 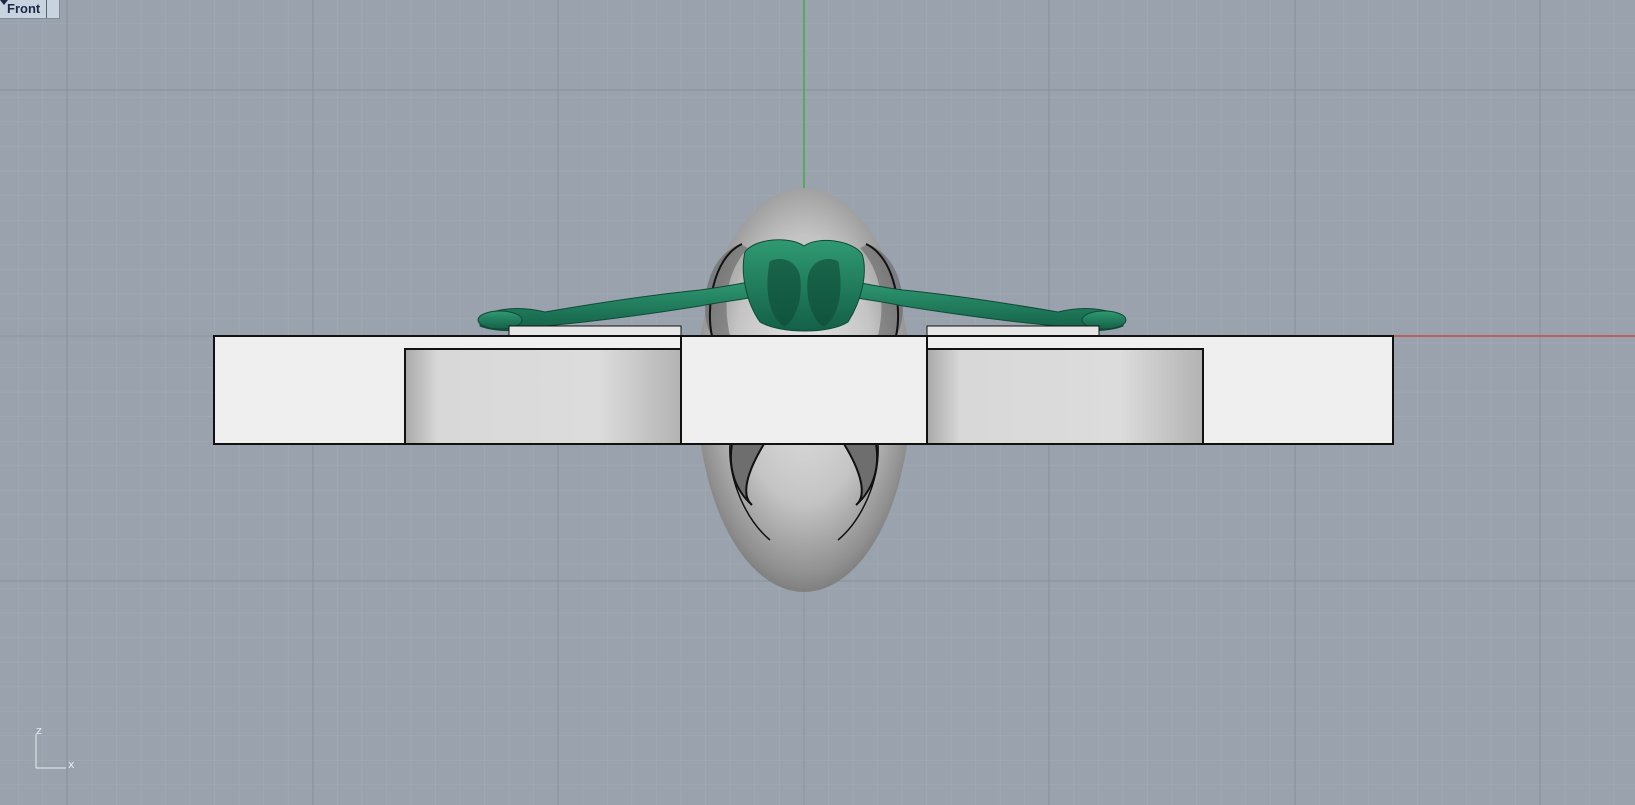 I want to click on chevron-down-icon, so click(x=29, y=9).